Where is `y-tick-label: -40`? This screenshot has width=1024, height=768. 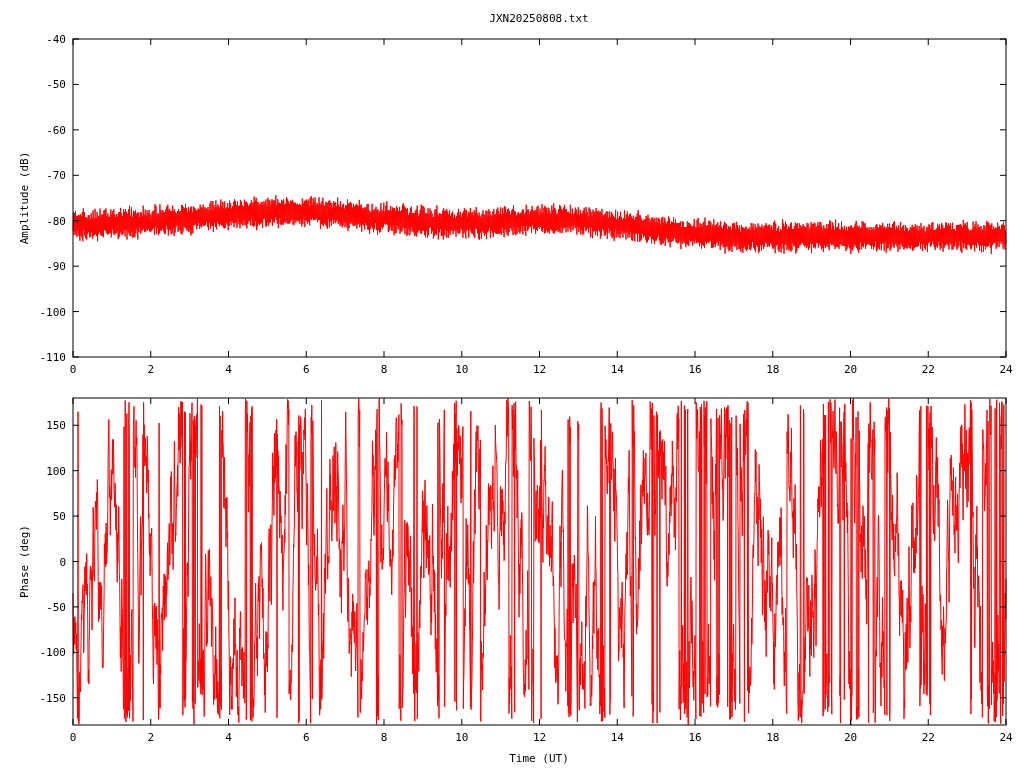
y-tick-label: -40 is located at coordinates (56, 39).